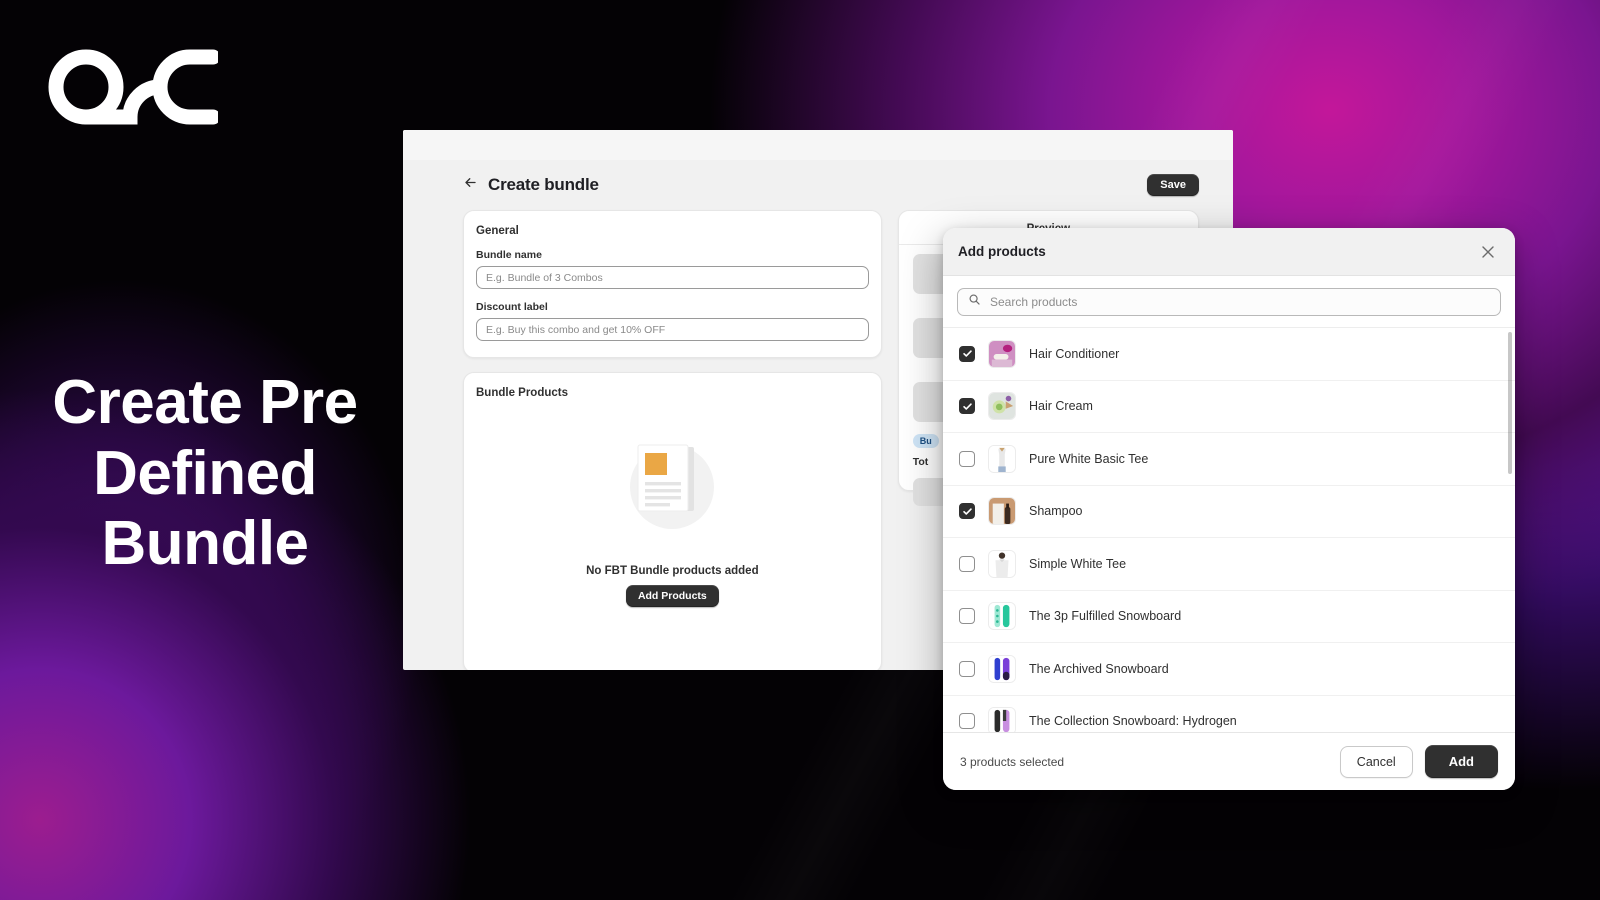  What do you see at coordinates (1229, 407) in the screenshot?
I see `product-row-hair-cream: Hair Cream` at bounding box center [1229, 407].